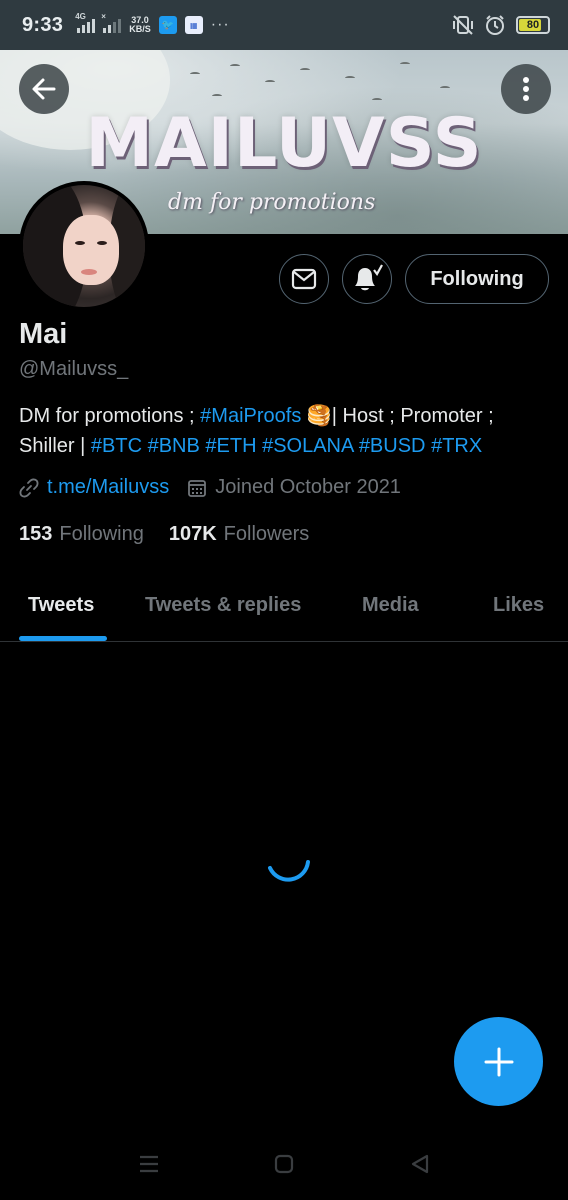  What do you see at coordinates (111, 22) in the screenshot?
I see `cellular-signal-2-icon: ×` at bounding box center [111, 22].